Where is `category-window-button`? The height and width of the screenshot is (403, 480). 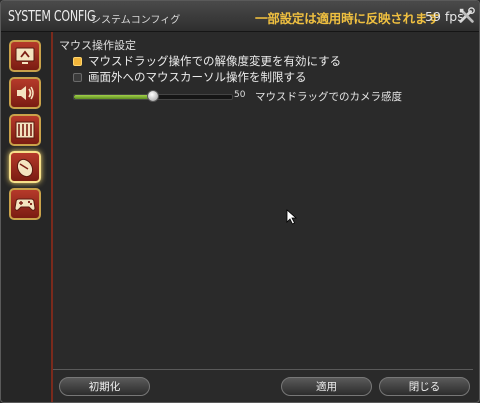
category-window-button is located at coordinates (25, 130).